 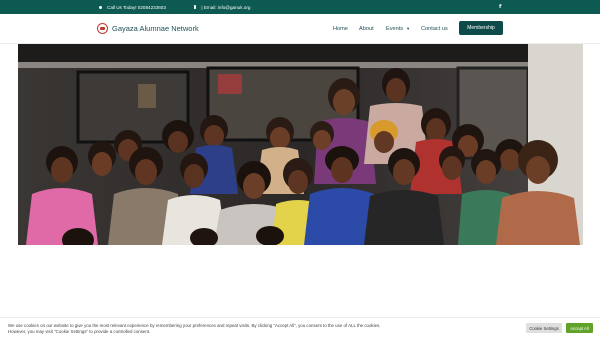 I want to click on contact-email: | Email: info@ganuk.org, so click(x=222, y=7).